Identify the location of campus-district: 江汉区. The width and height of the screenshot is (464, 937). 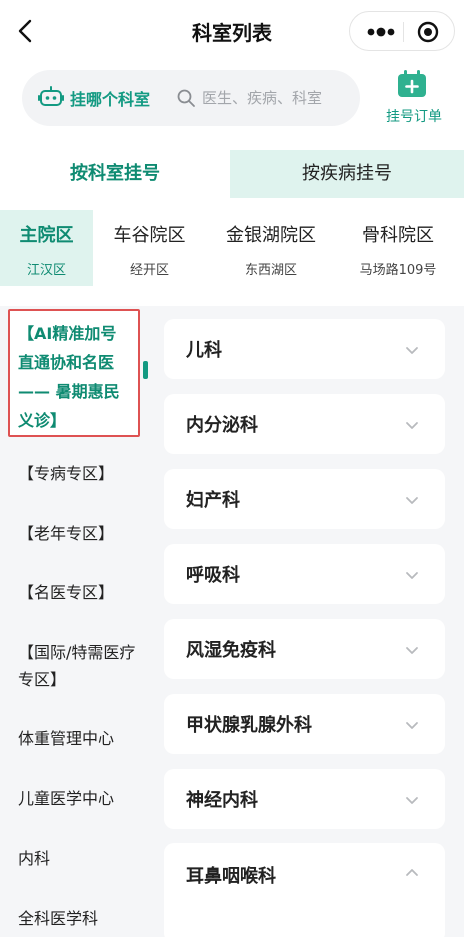
(46, 270).